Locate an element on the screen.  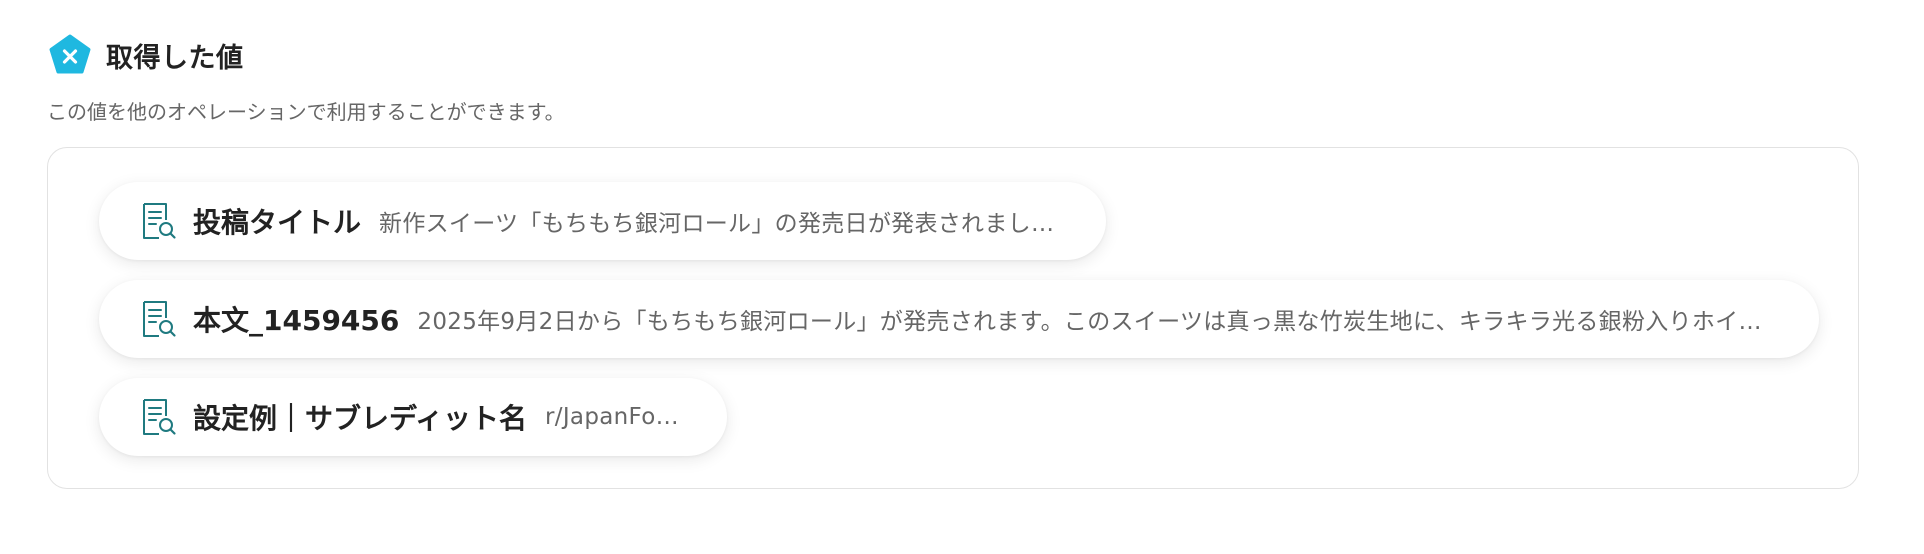
output-field-subreddit: 設定例｜サブレディット名 r/JapanFood is located at coordinates (413, 417).